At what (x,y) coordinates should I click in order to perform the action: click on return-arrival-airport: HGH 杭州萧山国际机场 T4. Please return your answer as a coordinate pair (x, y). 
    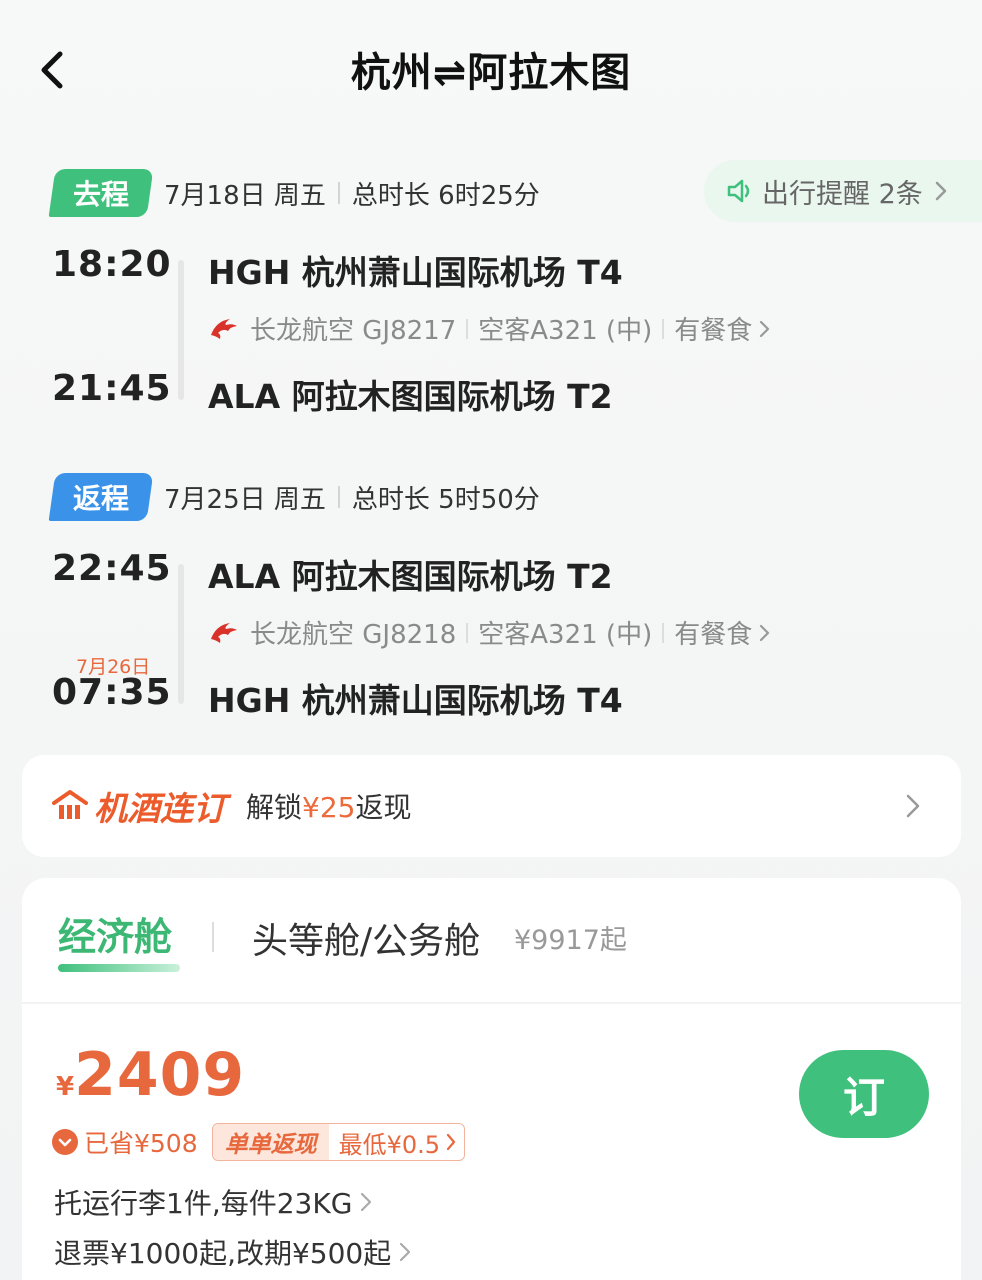
    Looking at the image, I should click on (415, 700).